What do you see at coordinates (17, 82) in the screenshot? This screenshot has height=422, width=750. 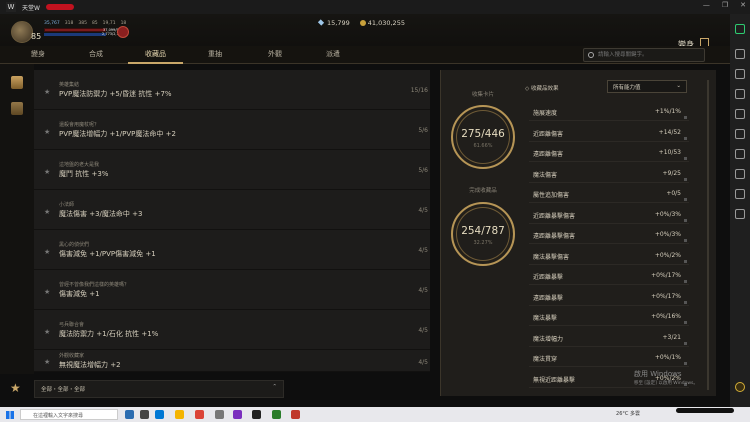 I see `book-icon` at bounding box center [17, 82].